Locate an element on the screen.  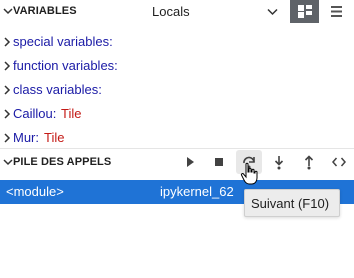
list-view-icon is located at coordinates (336, 11).